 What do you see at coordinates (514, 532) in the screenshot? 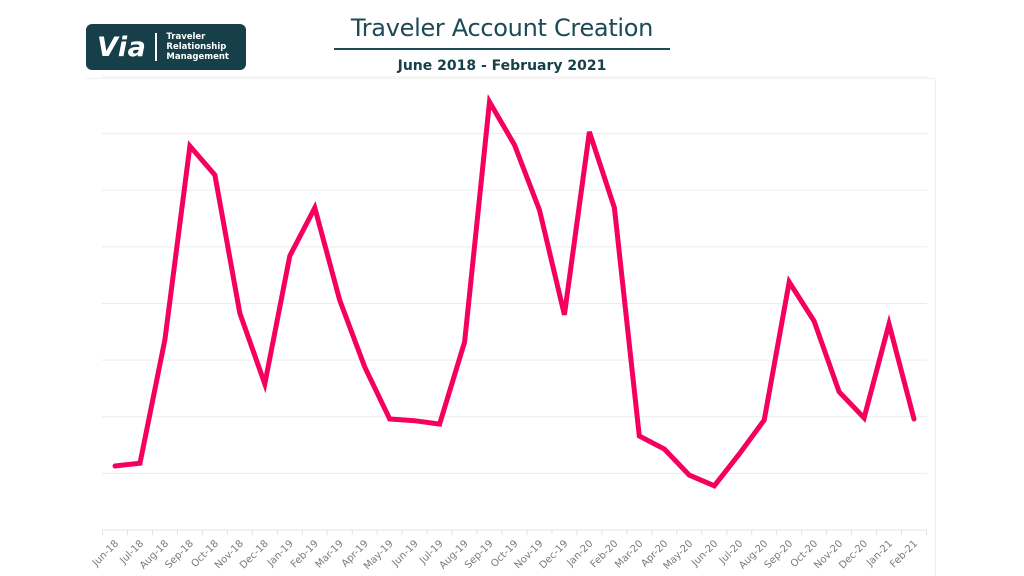
I see `x-axis-ticks` at bounding box center [514, 532].